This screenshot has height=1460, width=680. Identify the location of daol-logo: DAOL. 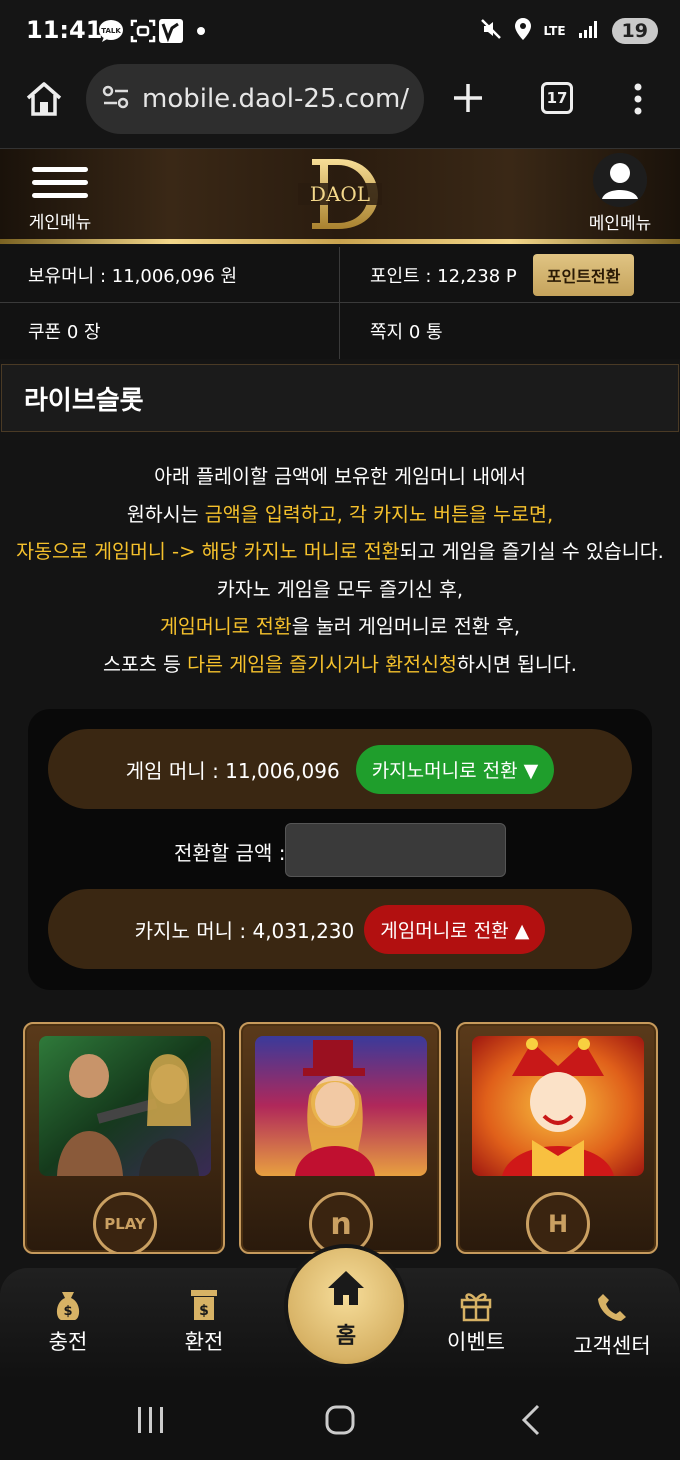
(340, 193).